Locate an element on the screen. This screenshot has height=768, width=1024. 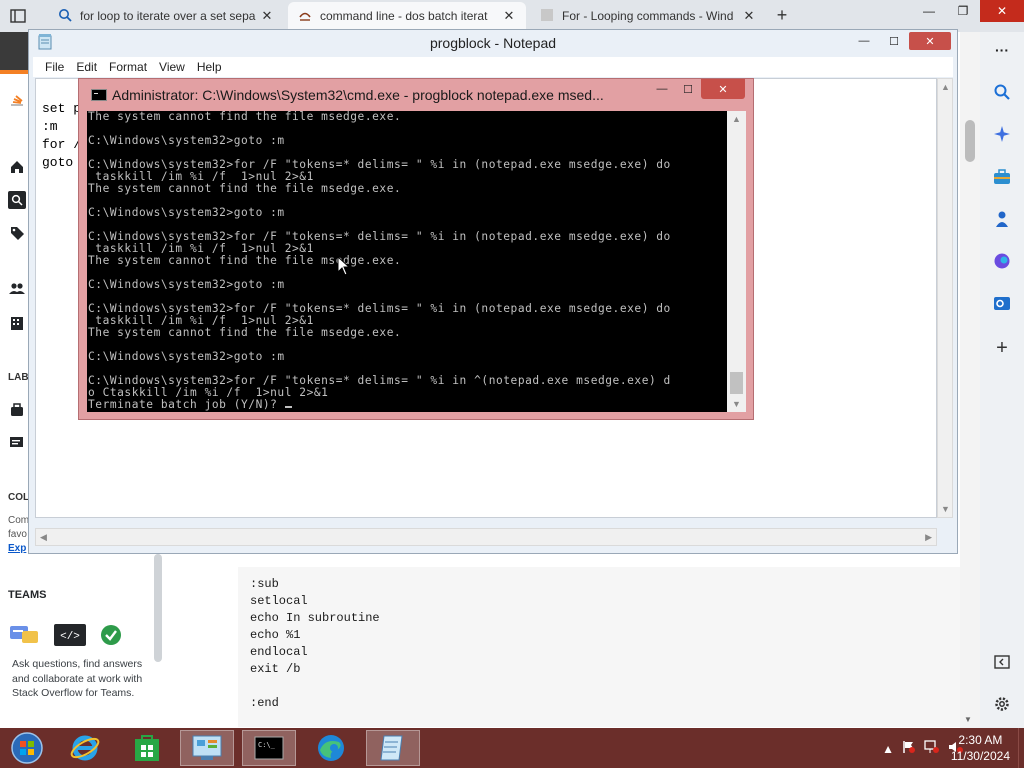
stackoverflow-logo-icon is located at coordinates (17, 99).